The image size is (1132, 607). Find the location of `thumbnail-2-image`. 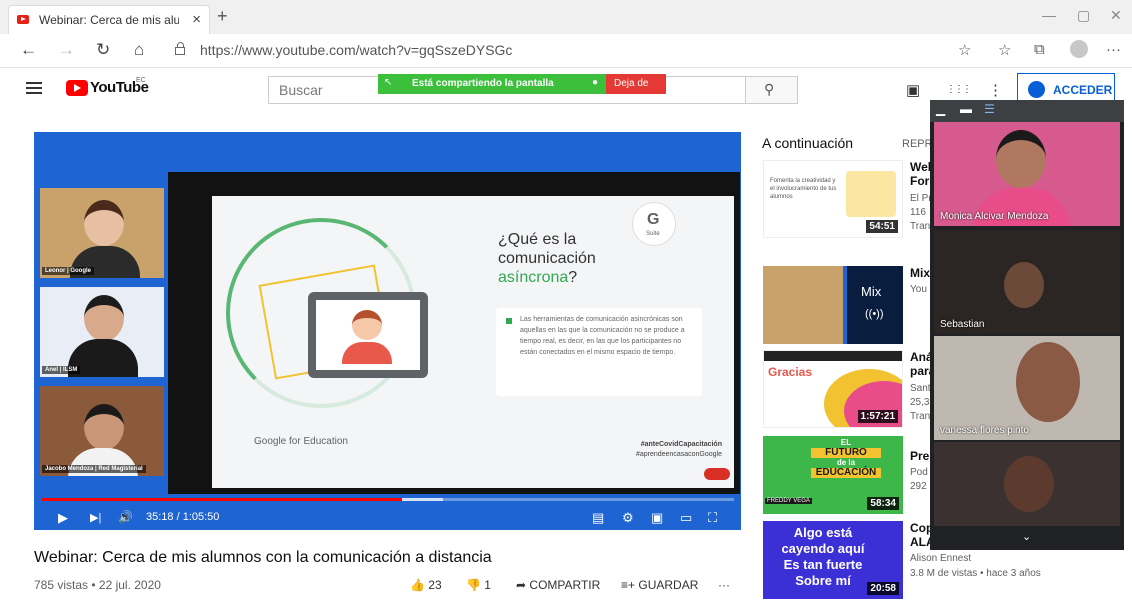

thumbnail-2-image is located at coordinates (803, 305).